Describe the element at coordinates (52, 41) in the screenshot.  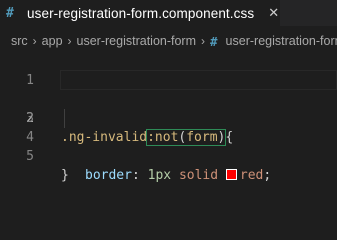
I see `breadcrumb-item-app: app` at that location.